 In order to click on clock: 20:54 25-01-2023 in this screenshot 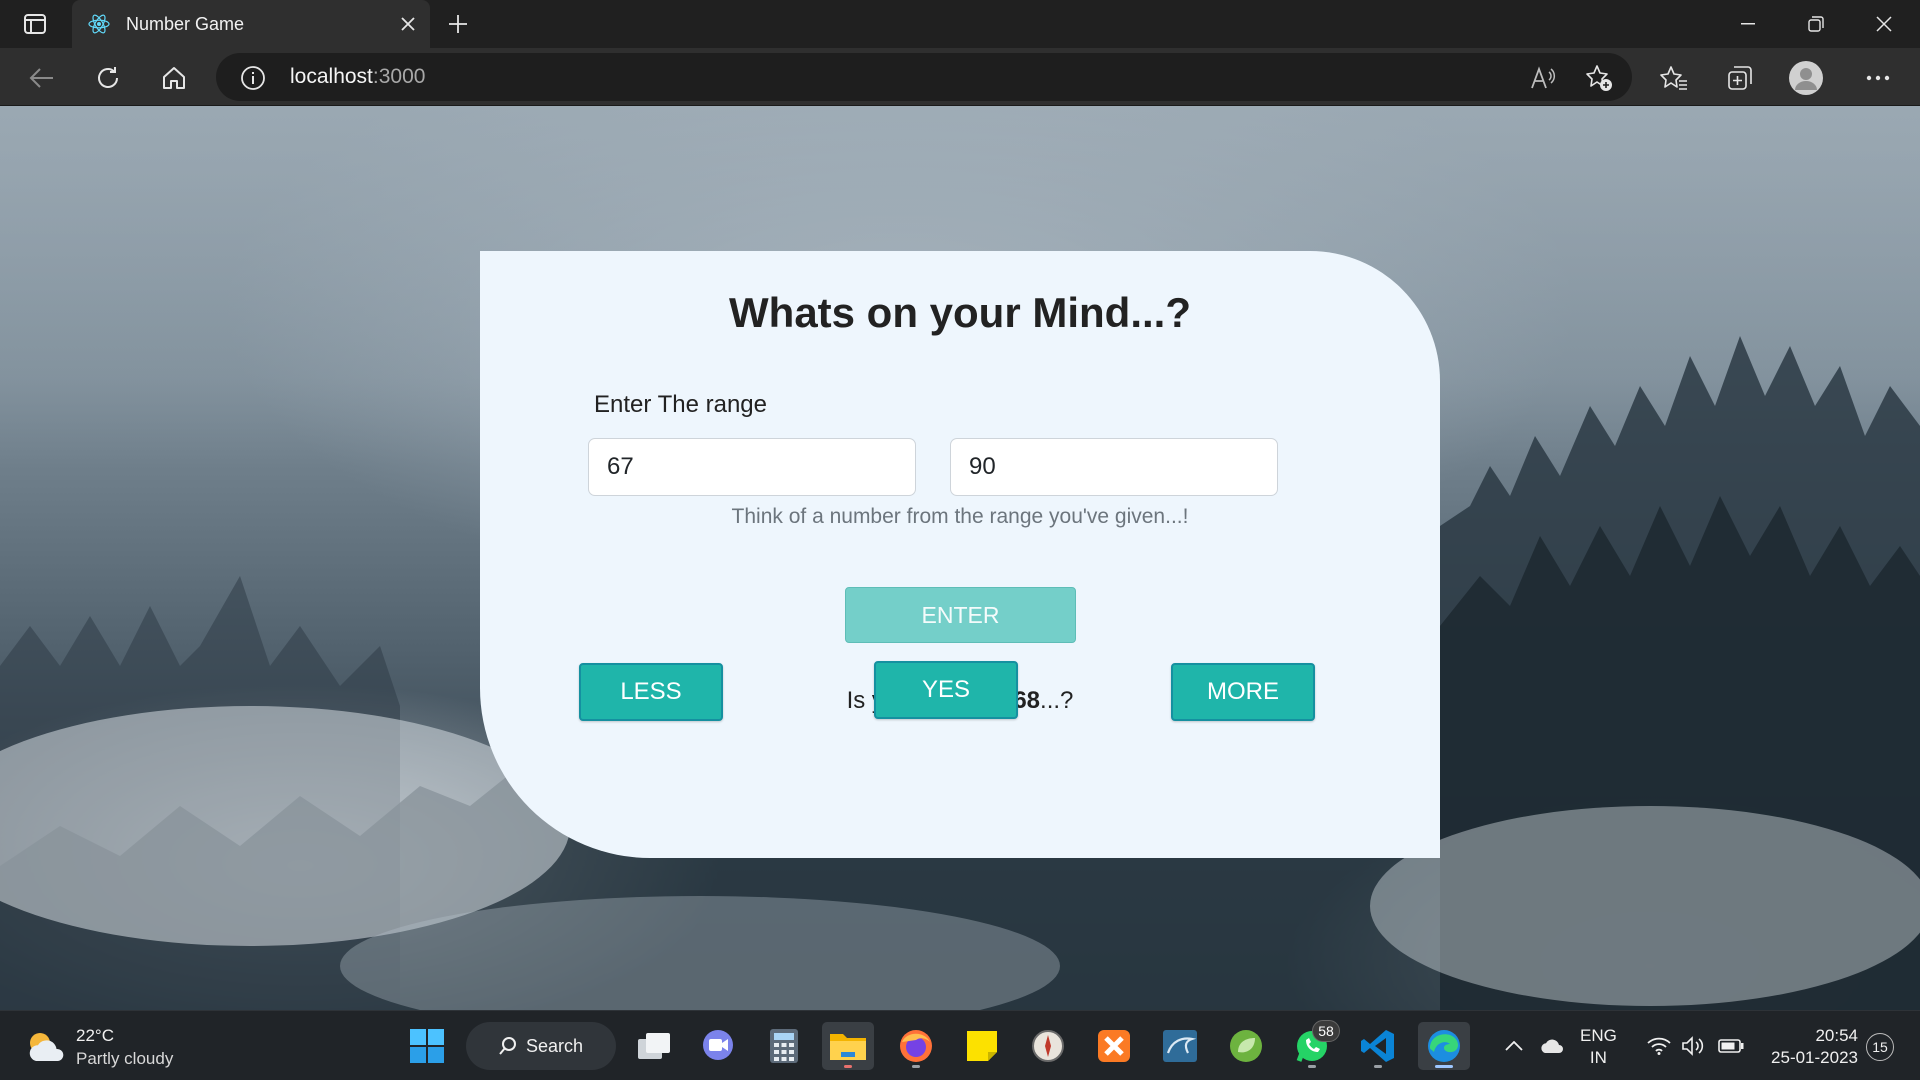, I will do `click(1810, 1047)`.